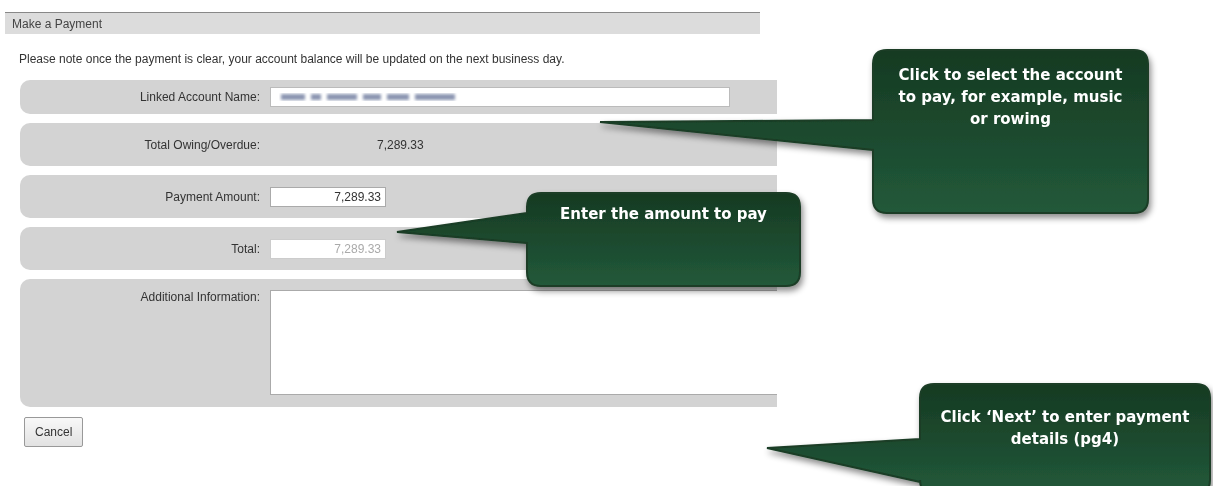 Image resolution: width=1213 pixels, height=486 pixels. I want to click on notice-text: Please note once the payment is clear, your account balance will be updated on the next business day., so click(292, 59).